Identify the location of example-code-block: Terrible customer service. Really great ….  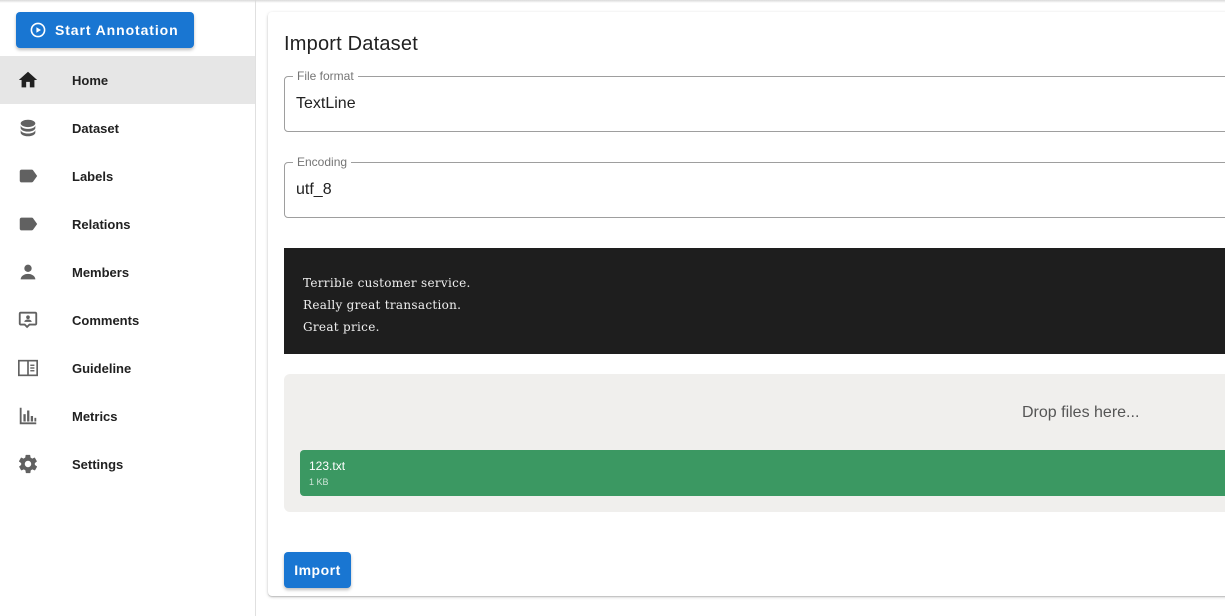
(754, 301).